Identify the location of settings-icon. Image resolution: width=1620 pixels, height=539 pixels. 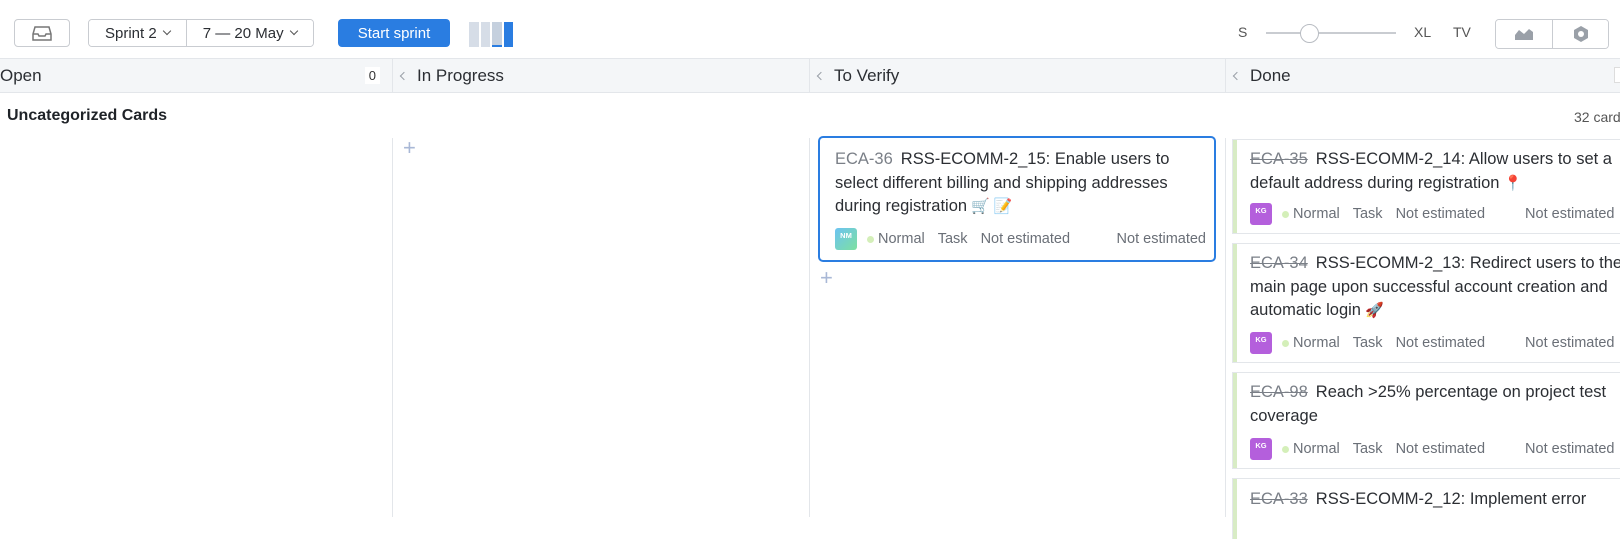
(1580, 34).